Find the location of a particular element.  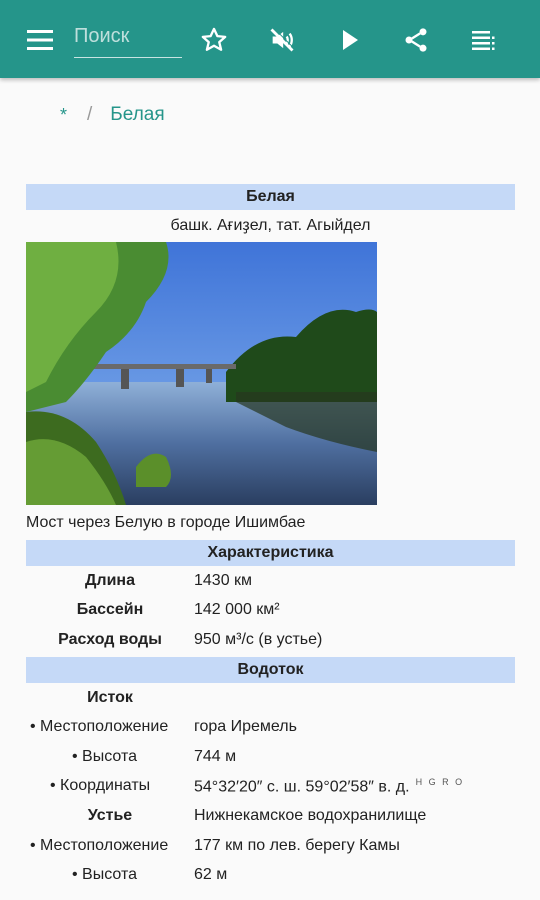

info-row: Расход воды 950 м³/с (в устье) is located at coordinates (270, 640).